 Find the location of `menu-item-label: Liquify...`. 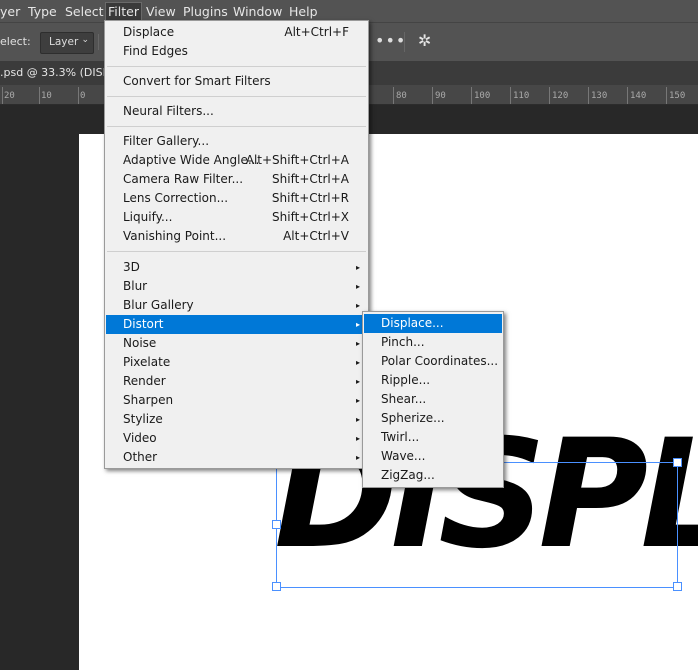

menu-item-label: Liquify... is located at coordinates (148, 217).